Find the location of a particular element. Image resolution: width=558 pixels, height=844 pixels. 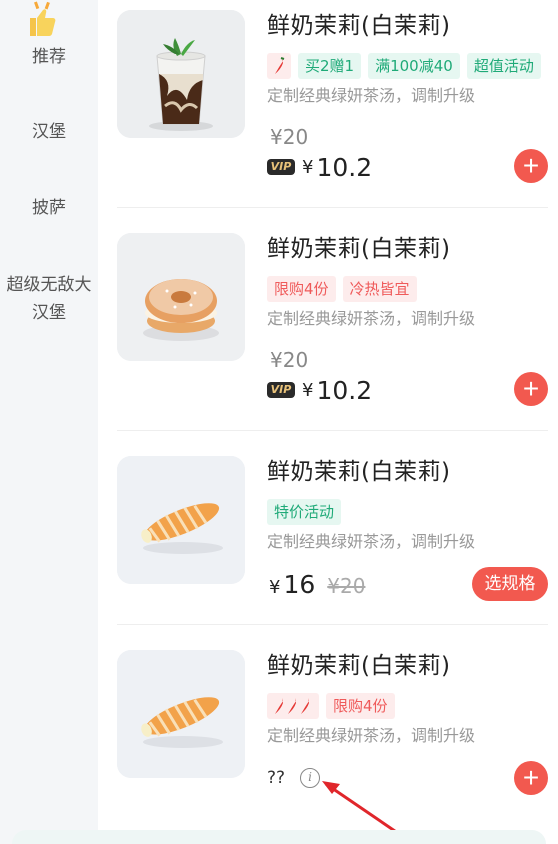

tag-list: 特价活动 is located at coordinates (304, 512).